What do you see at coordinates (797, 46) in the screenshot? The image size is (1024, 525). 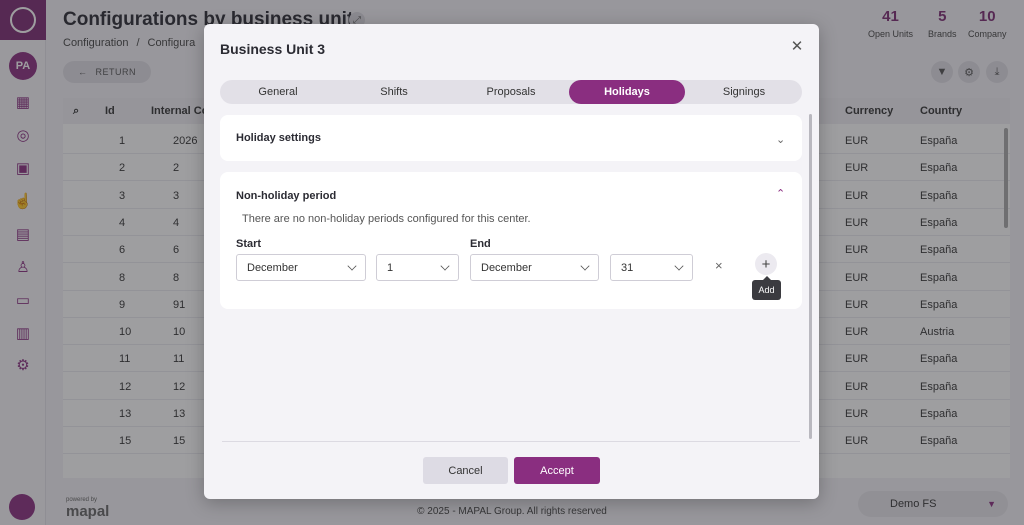 I see `close-icon: ✕` at bounding box center [797, 46].